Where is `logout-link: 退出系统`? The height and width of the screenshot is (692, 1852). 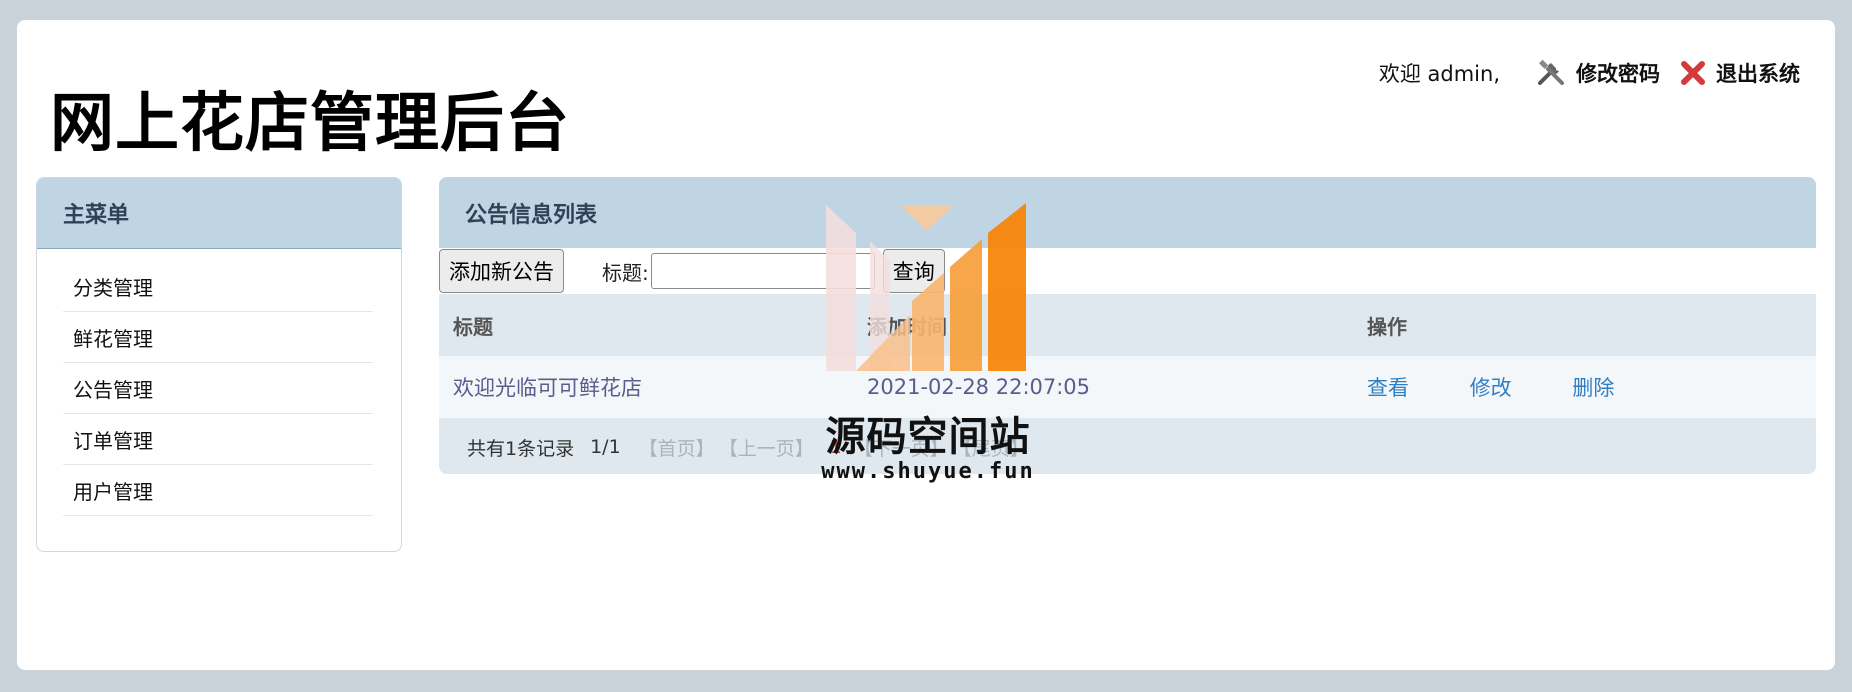 logout-link: 退出系统 is located at coordinates (1740, 73).